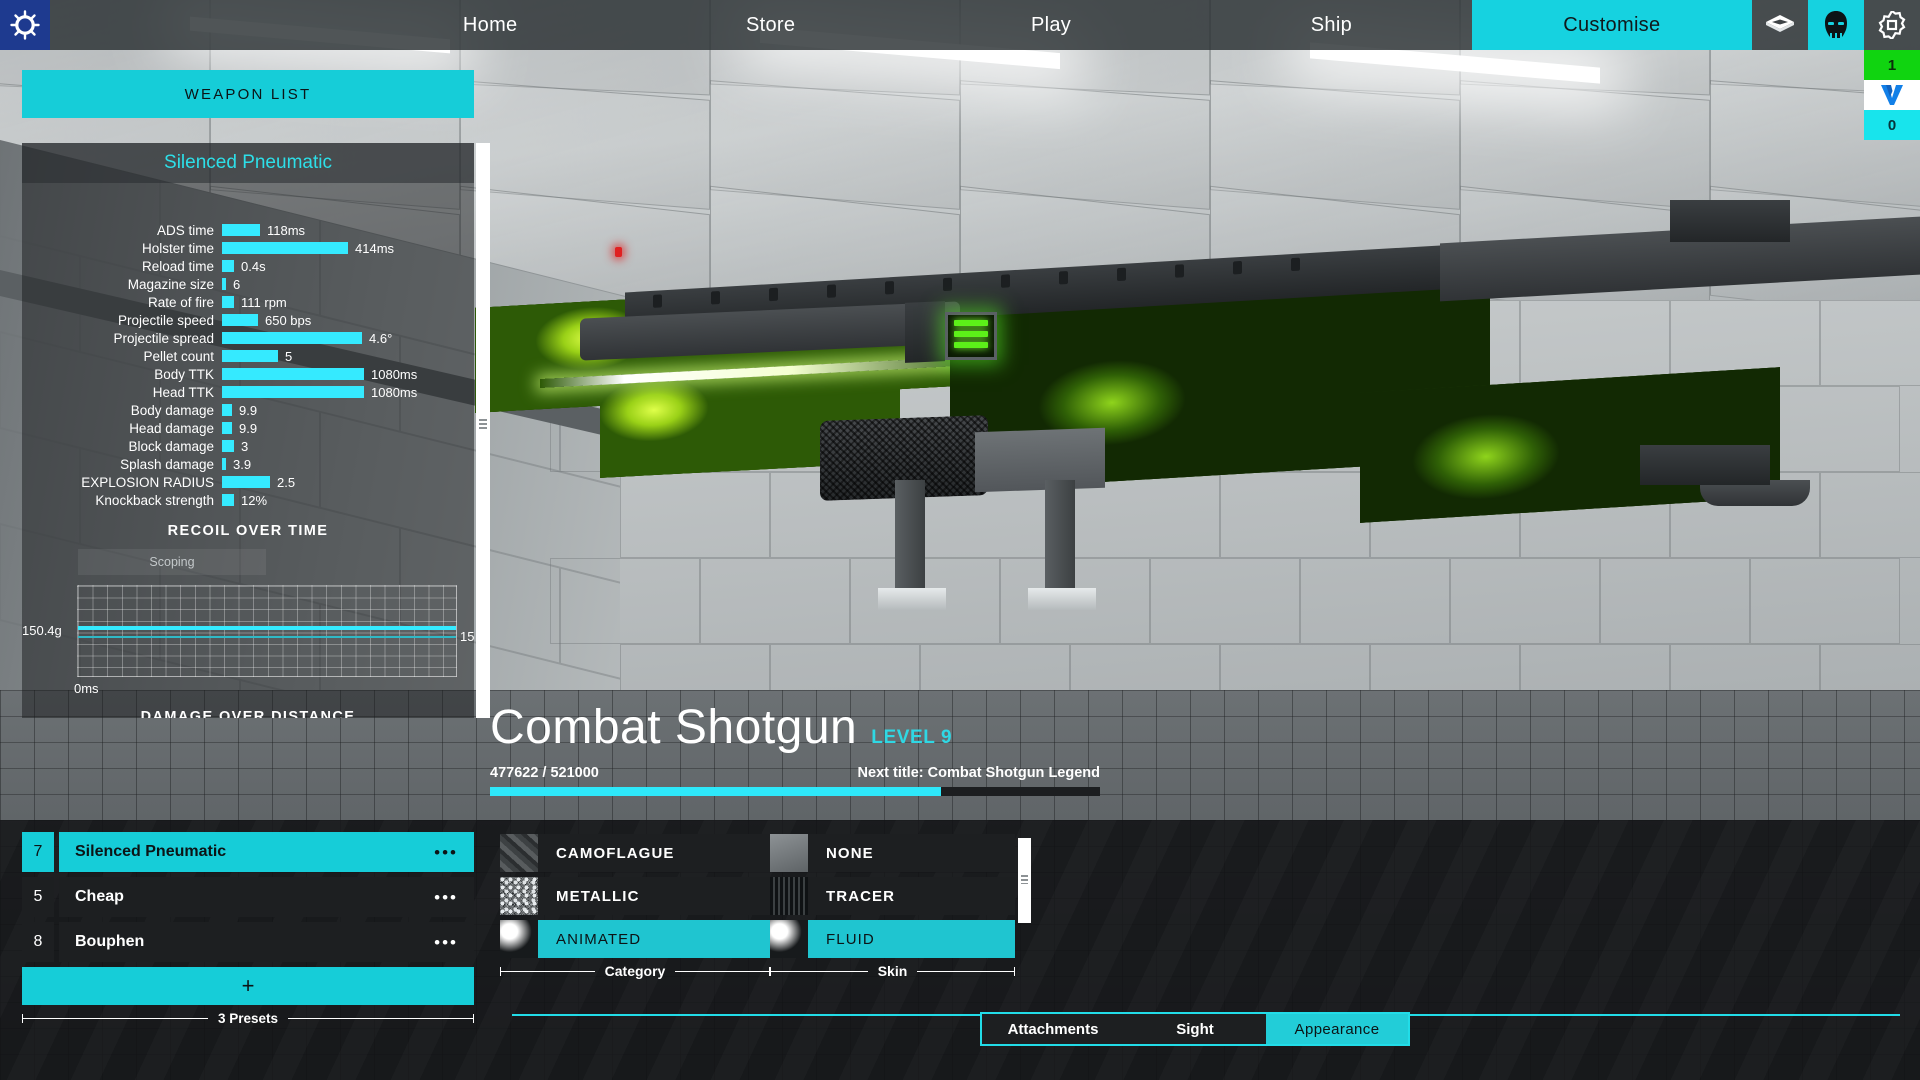  What do you see at coordinates (547, 971) in the screenshot?
I see `bracket-left` at bounding box center [547, 971].